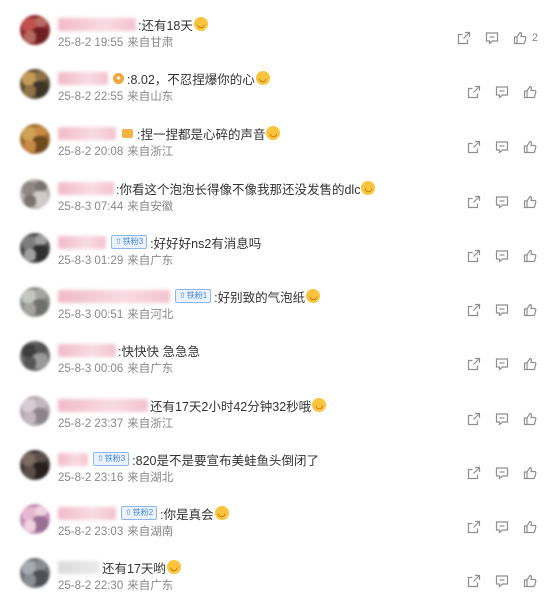 The height and width of the screenshot is (609, 550). I want to click on comment-time: 25-8-2 19:55, so click(91, 43).